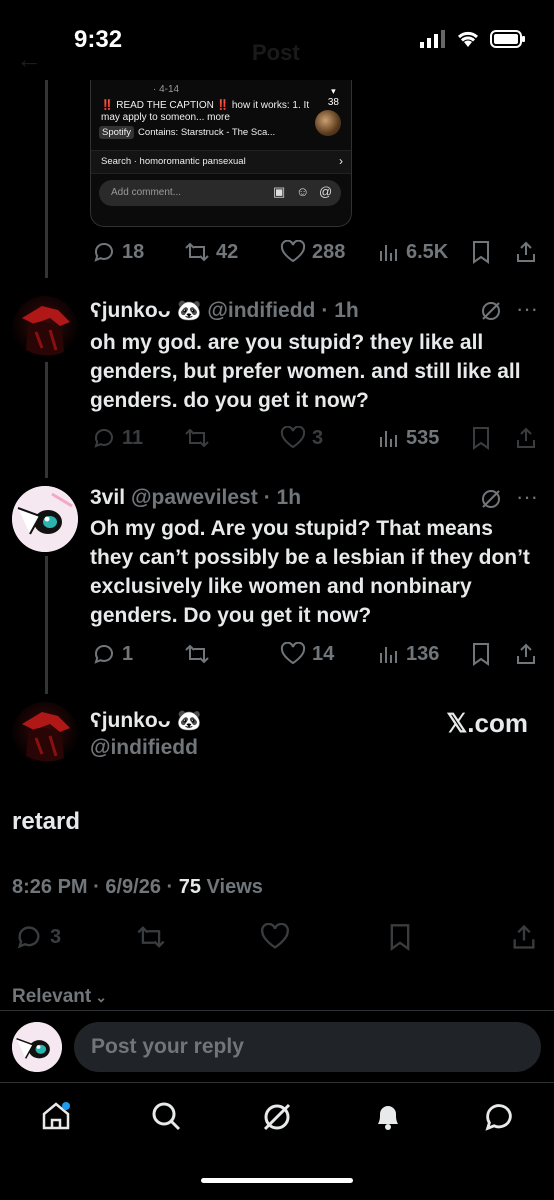 This screenshot has width=554, height=1200. I want to click on embed-search-text: Search · homoromantic pansexual, so click(173, 161).